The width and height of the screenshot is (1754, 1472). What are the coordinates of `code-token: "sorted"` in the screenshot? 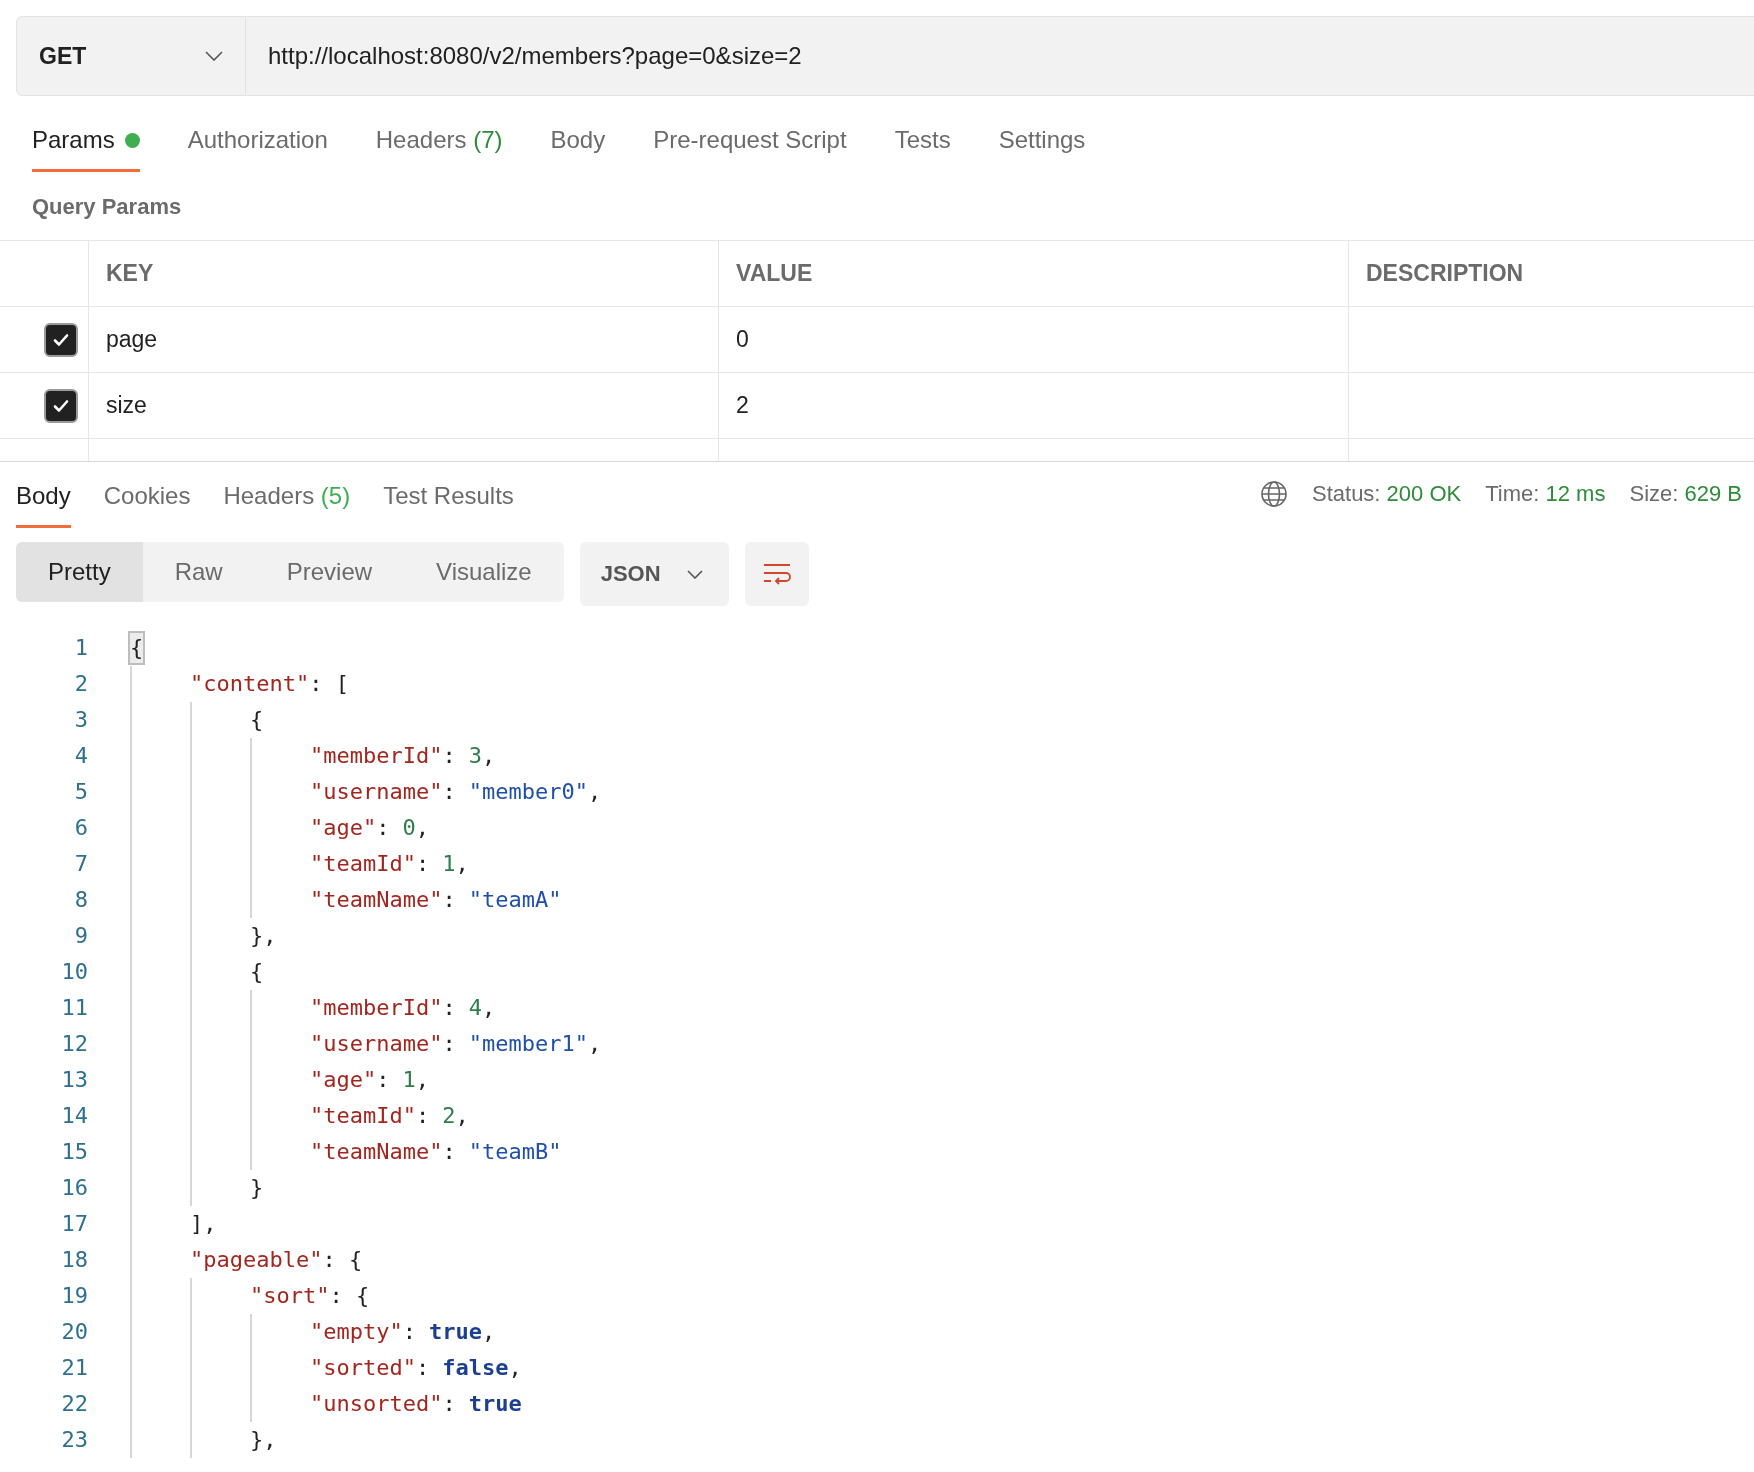 It's located at (363, 1368).